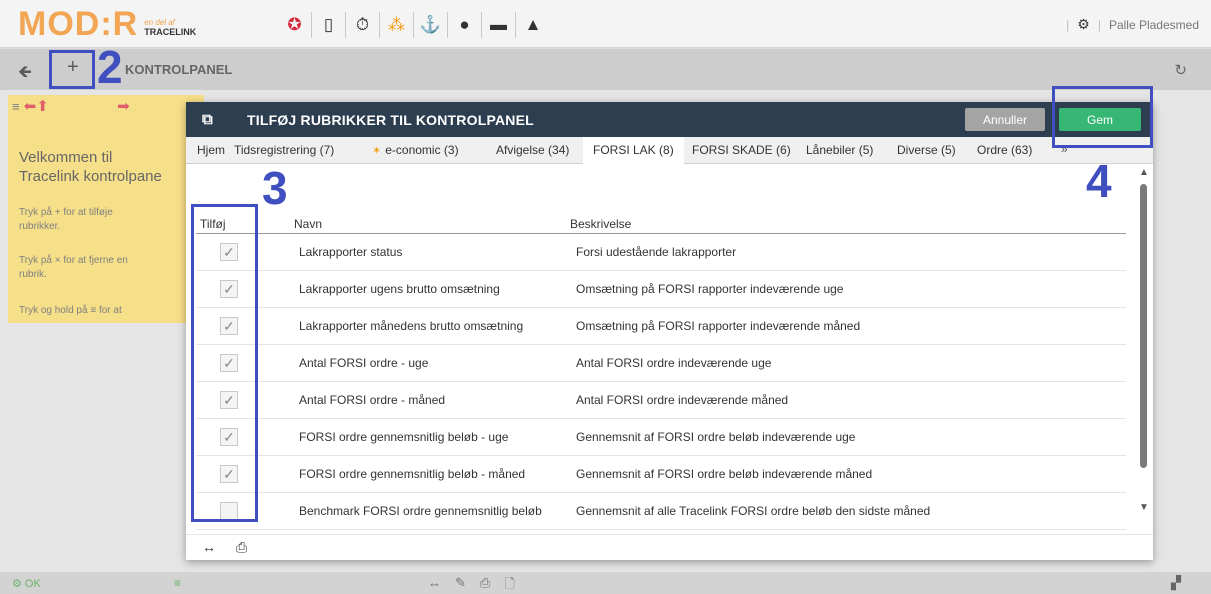 This screenshot has width=1211, height=594. Describe the element at coordinates (839, 150) in the screenshot. I see `tab-laanebiler: Lånebiler (5)` at that location.